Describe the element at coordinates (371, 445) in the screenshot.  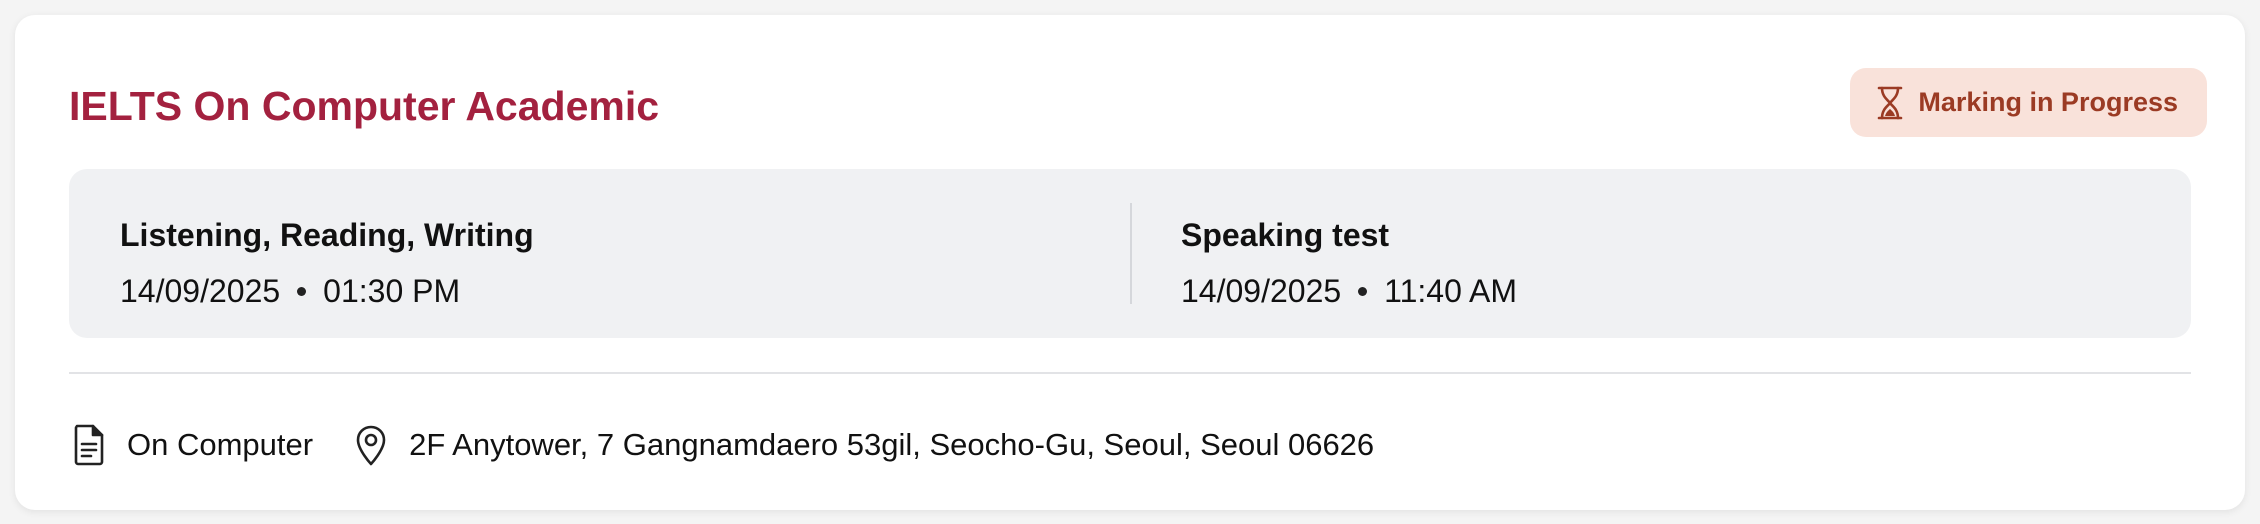
I see `map-pin-icon` at that location.